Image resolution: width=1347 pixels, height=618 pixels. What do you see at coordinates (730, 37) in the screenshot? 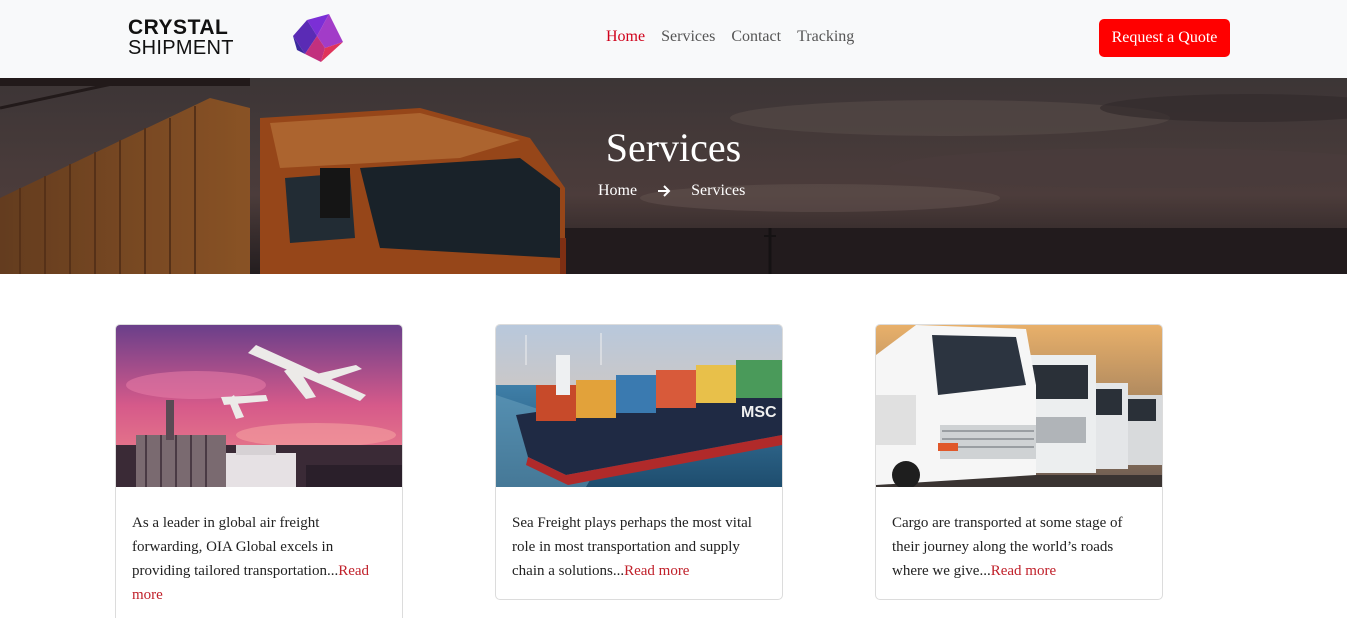
I see `main-nav: Home Services Contact Tracking` at bounding box center [730, 37].